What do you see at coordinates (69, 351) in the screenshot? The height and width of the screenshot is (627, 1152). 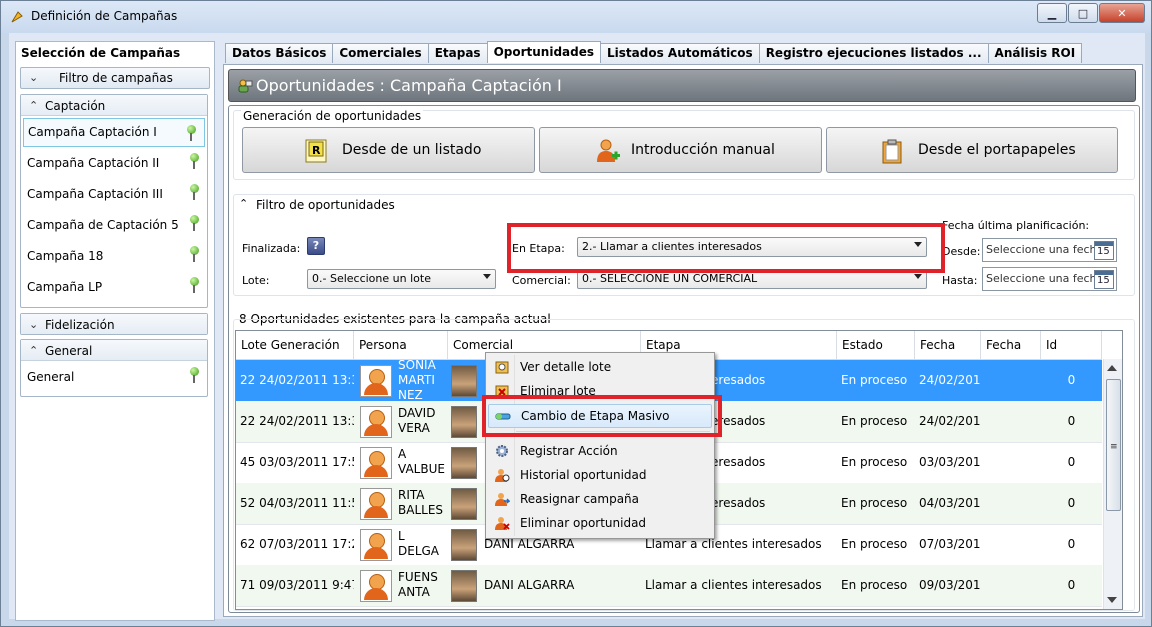 I see `group-name: General` at bounding box center [69, 351].